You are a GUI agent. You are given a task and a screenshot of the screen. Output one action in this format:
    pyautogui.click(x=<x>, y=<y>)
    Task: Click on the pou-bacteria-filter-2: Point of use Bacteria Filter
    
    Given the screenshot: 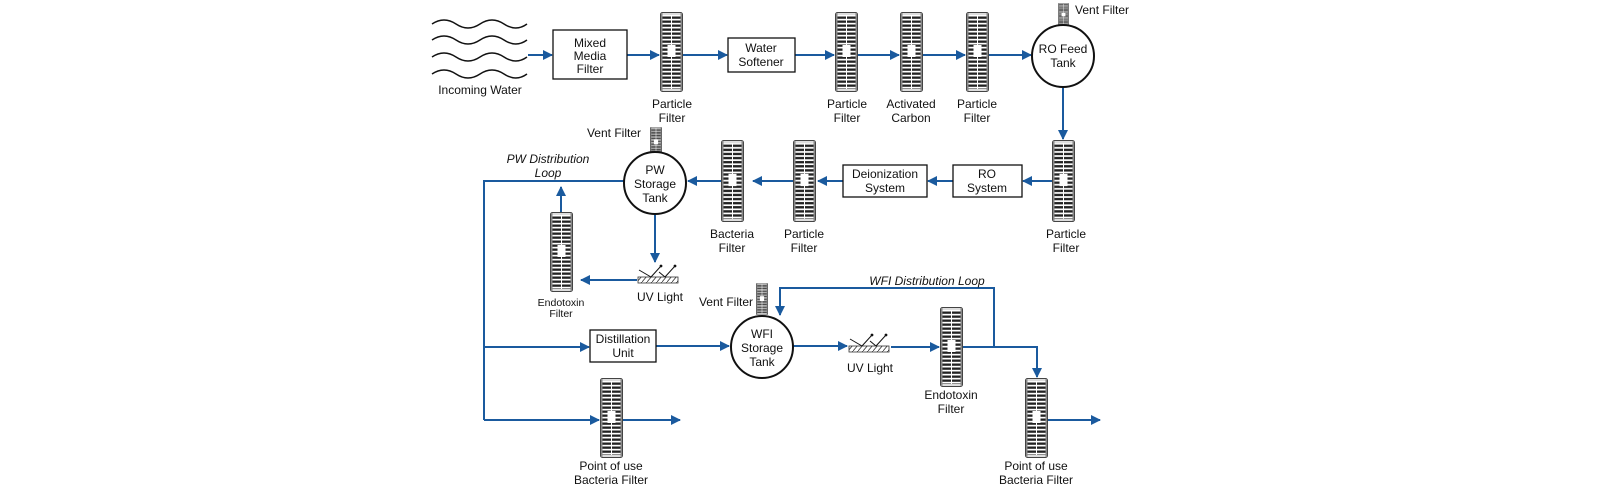 What is the action you would take?
    pyautogui.click(x=1036, y=432)
    